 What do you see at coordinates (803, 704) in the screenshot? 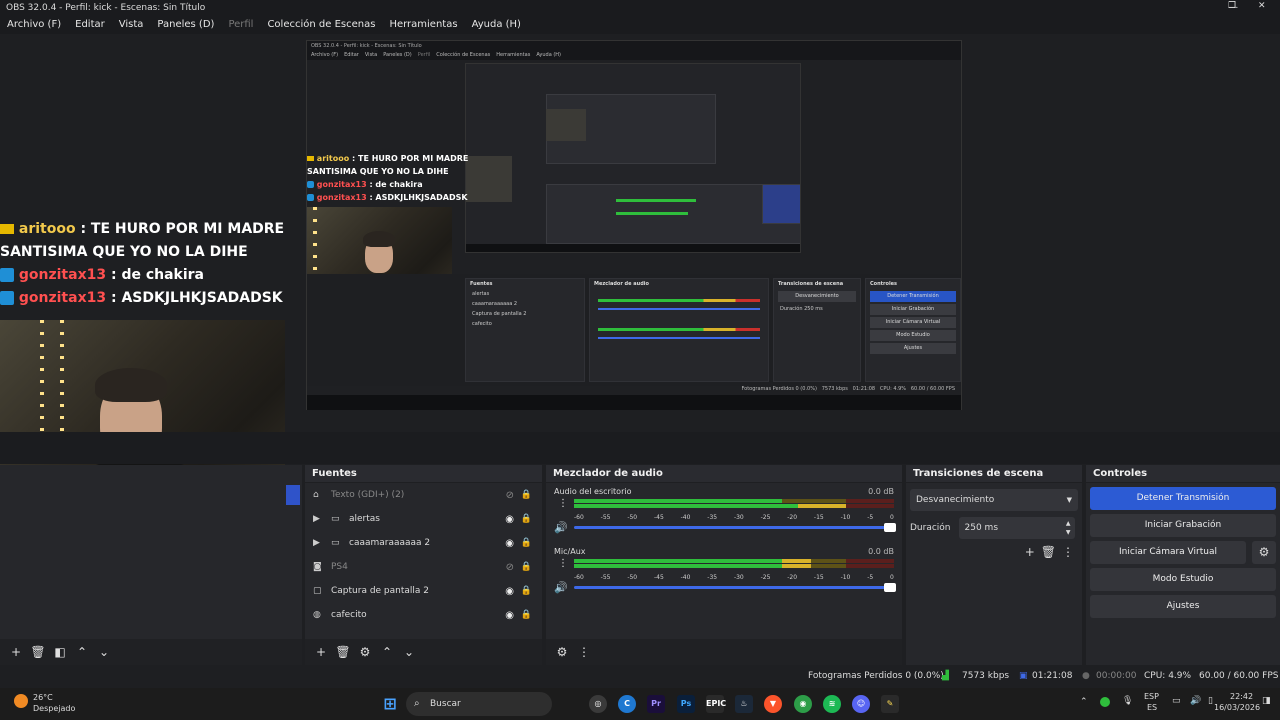
I see `chrome-icon: ◉` at bounding box center [803, 704].